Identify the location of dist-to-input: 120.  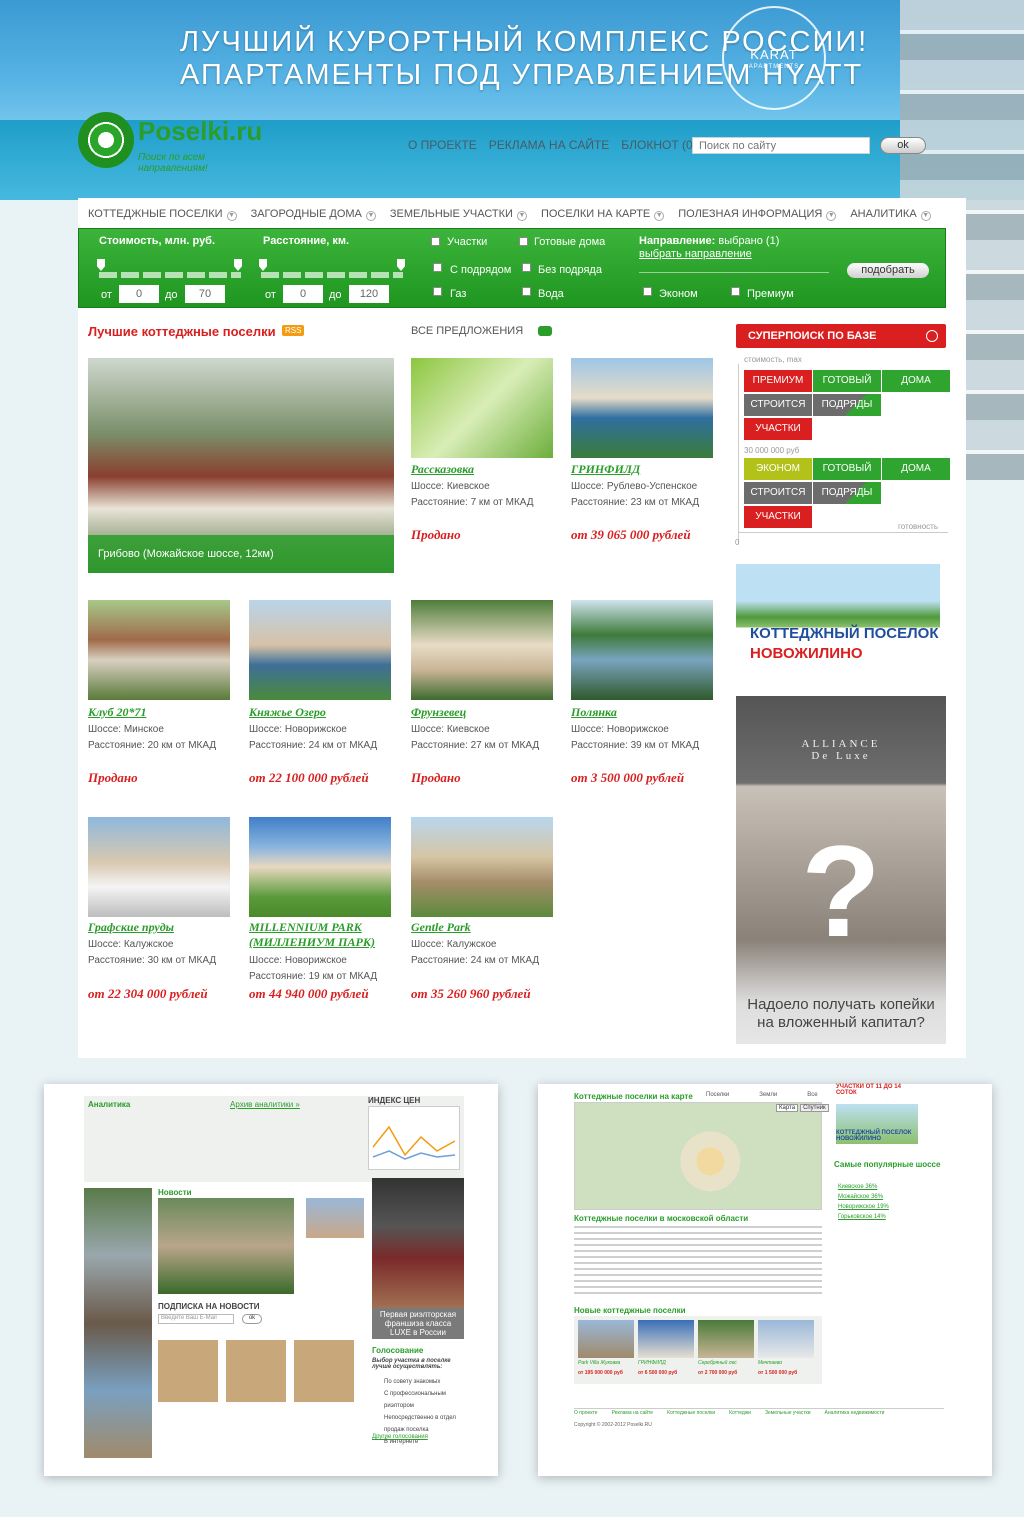
(369, 294).